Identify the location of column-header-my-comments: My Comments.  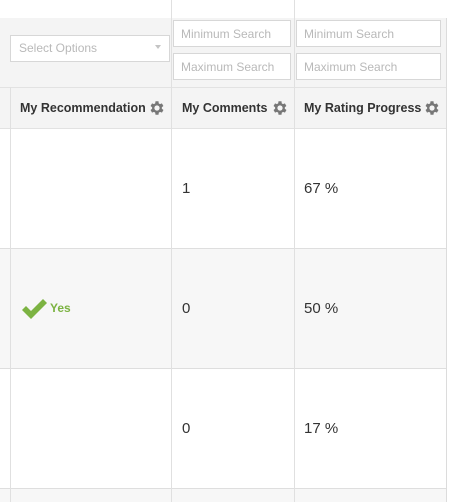
(224, 108).